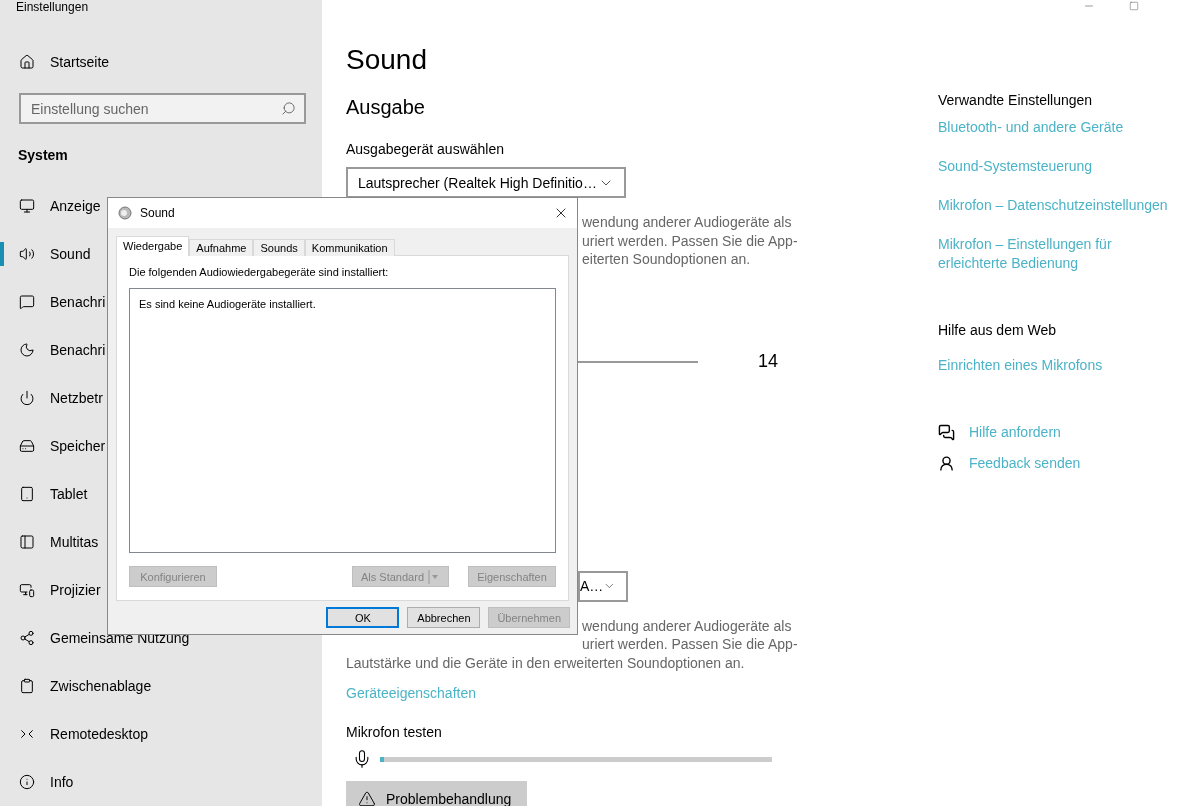  I want to click on app-title: Einstellungen, so click(52, 7).